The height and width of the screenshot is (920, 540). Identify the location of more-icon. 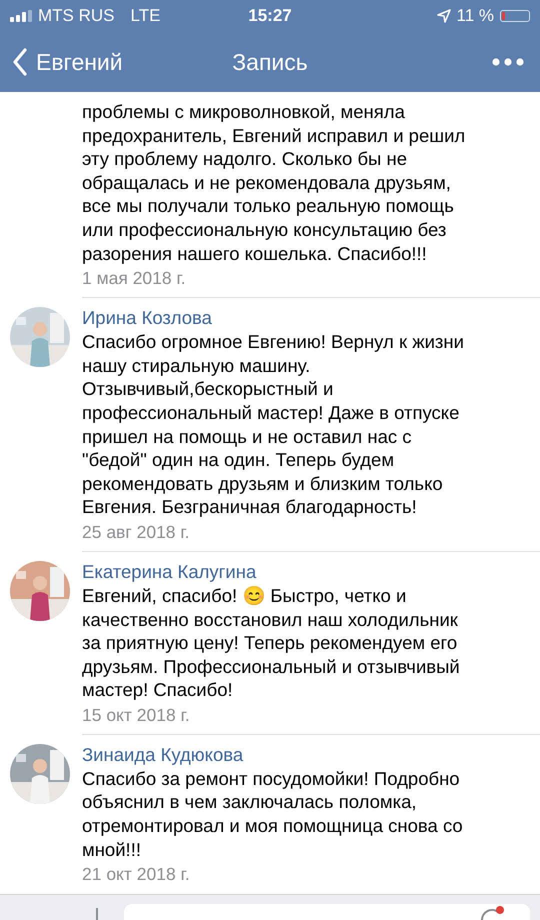
(508, 62).